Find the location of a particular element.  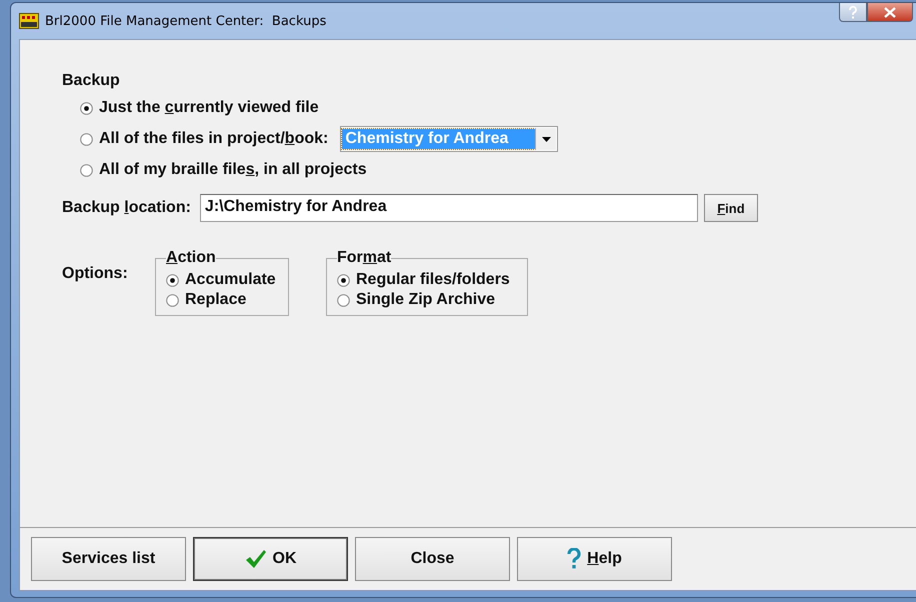

dialog-button: Close is located at coordinates (432, 559).